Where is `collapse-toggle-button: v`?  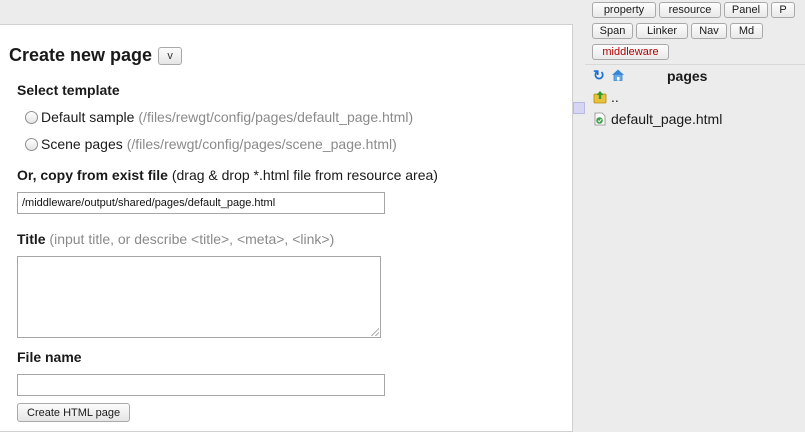 collapse-toggle-button: v is located at coordinates (170, 55).